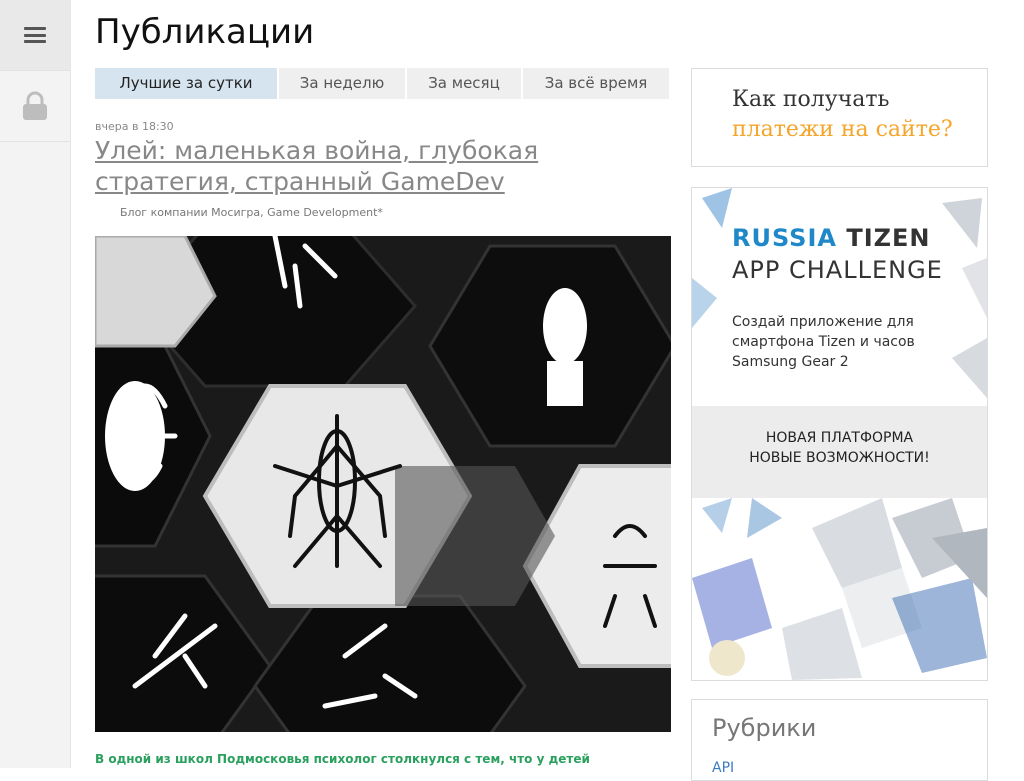 This screenshot has height=781, width=1024. I want to click on menu-button, so click(35, 35).